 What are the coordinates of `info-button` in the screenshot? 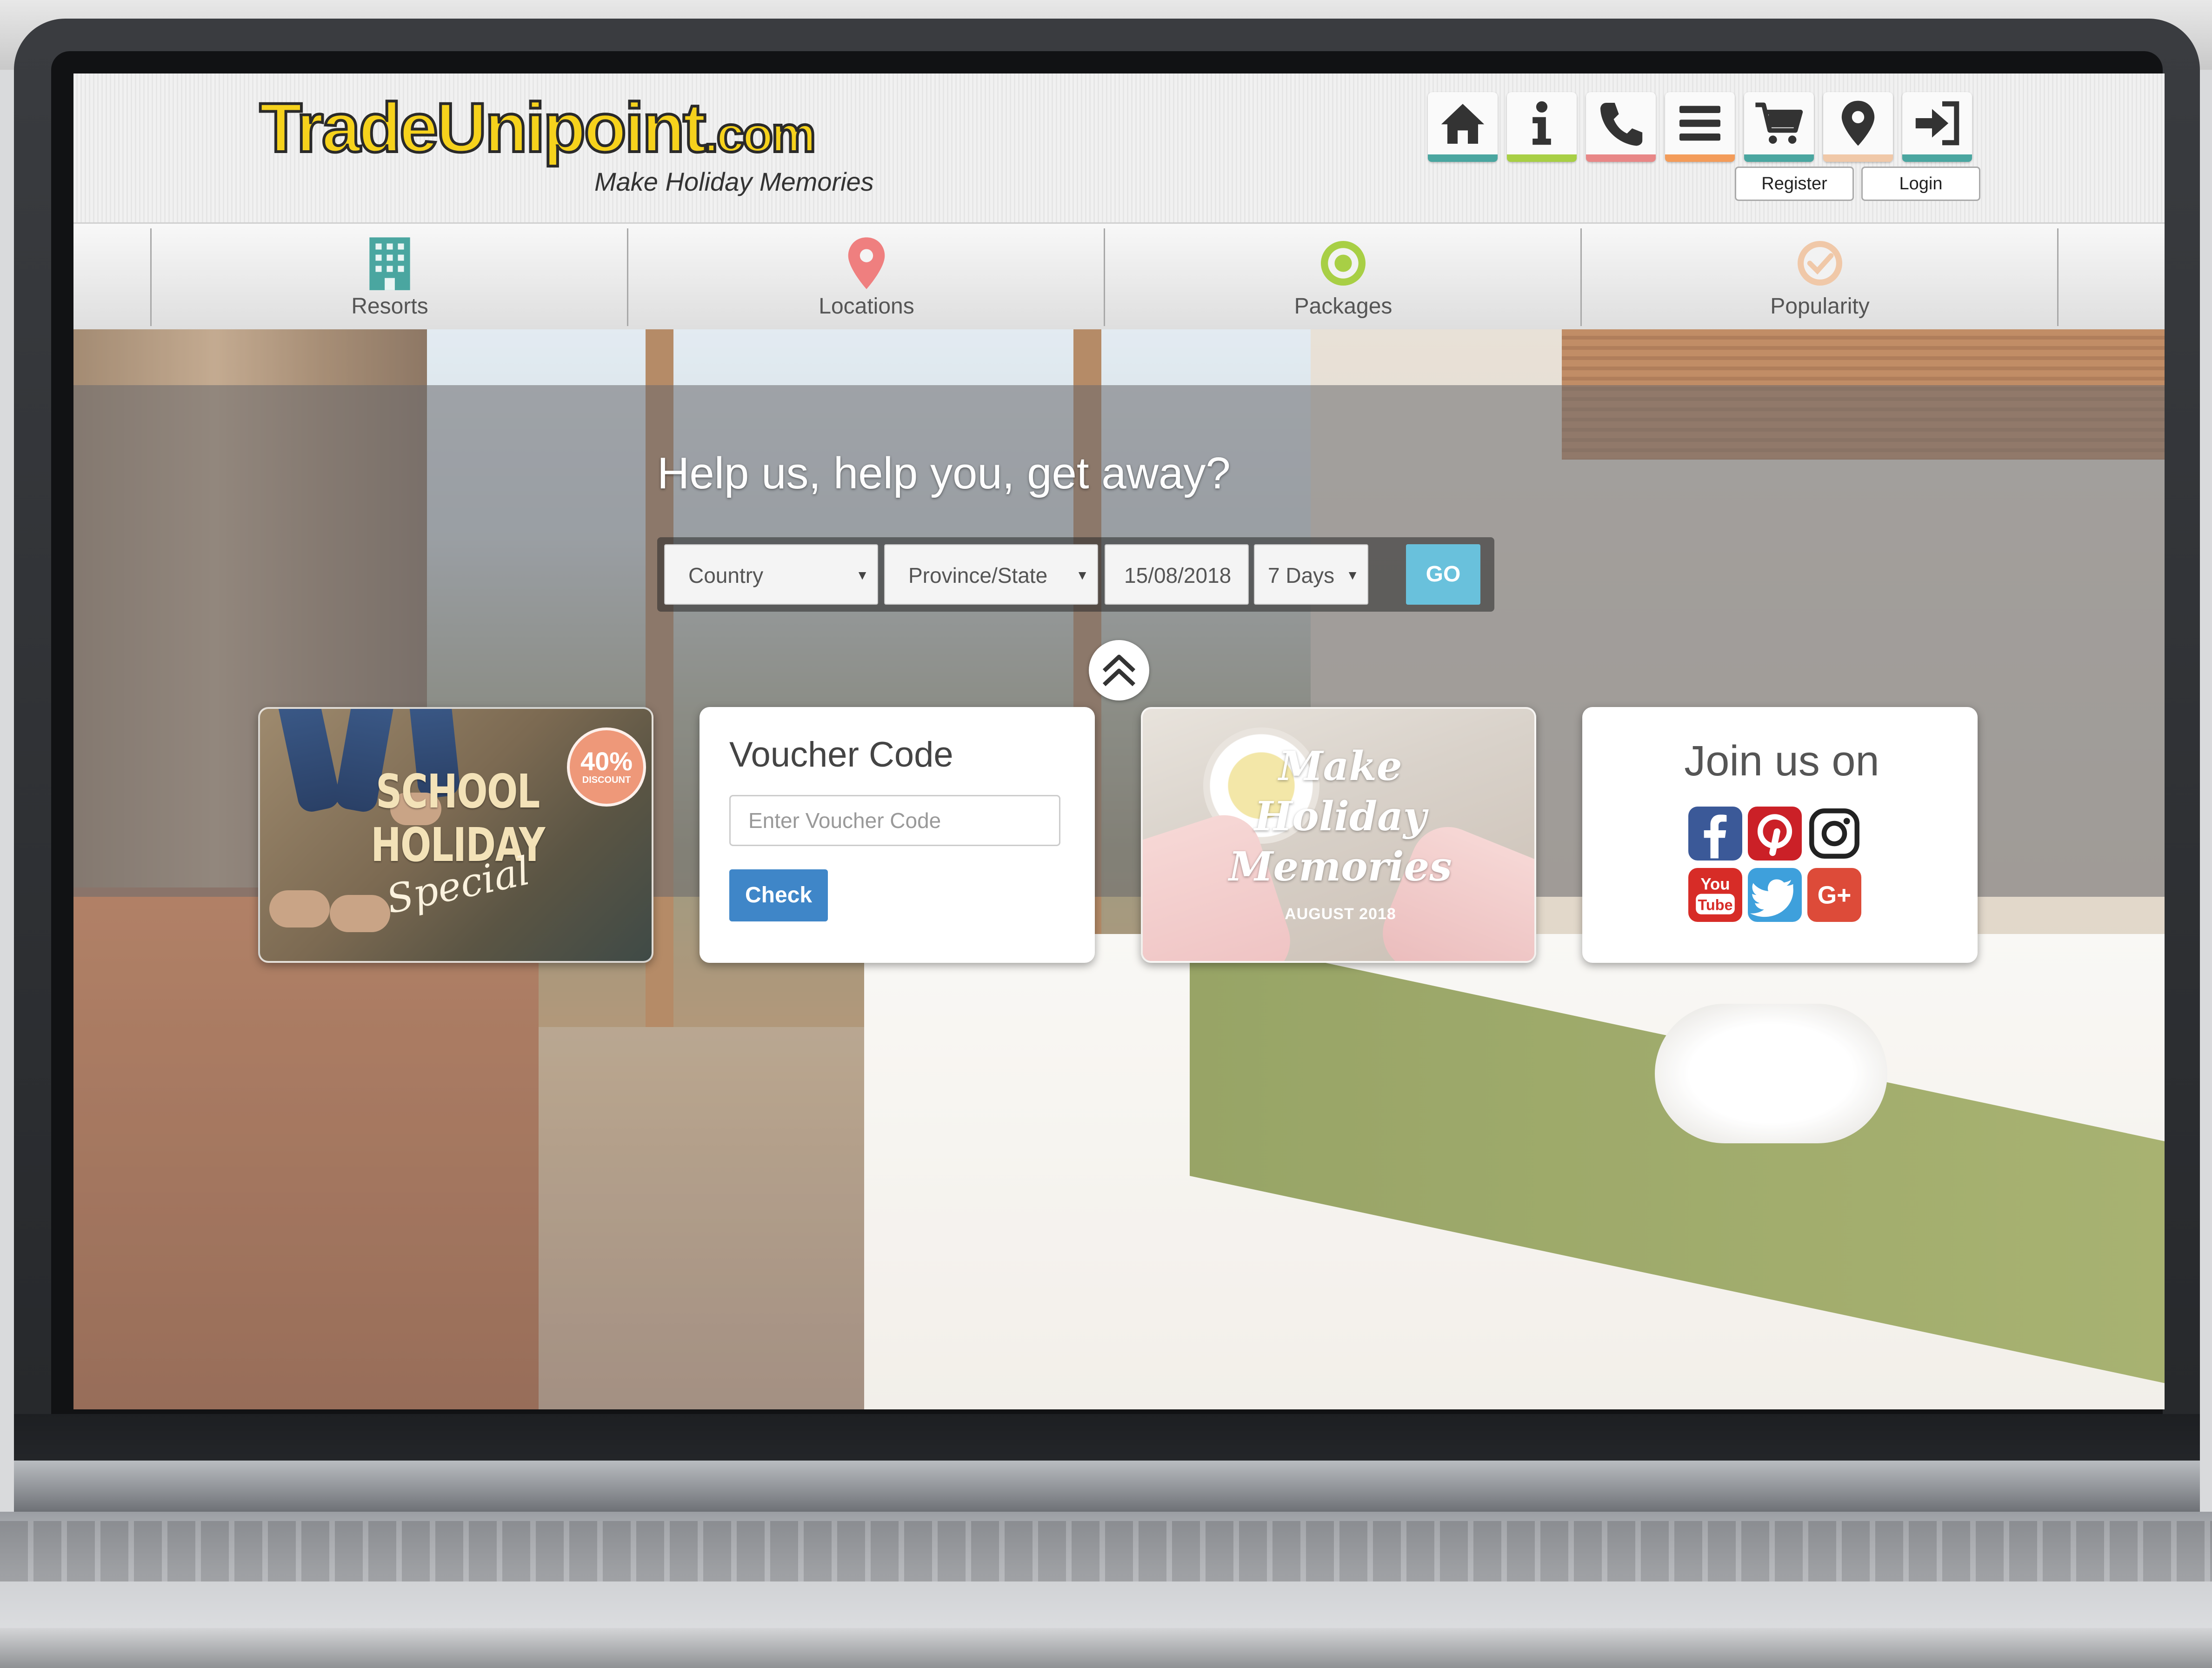 It's located at (1542, 127).